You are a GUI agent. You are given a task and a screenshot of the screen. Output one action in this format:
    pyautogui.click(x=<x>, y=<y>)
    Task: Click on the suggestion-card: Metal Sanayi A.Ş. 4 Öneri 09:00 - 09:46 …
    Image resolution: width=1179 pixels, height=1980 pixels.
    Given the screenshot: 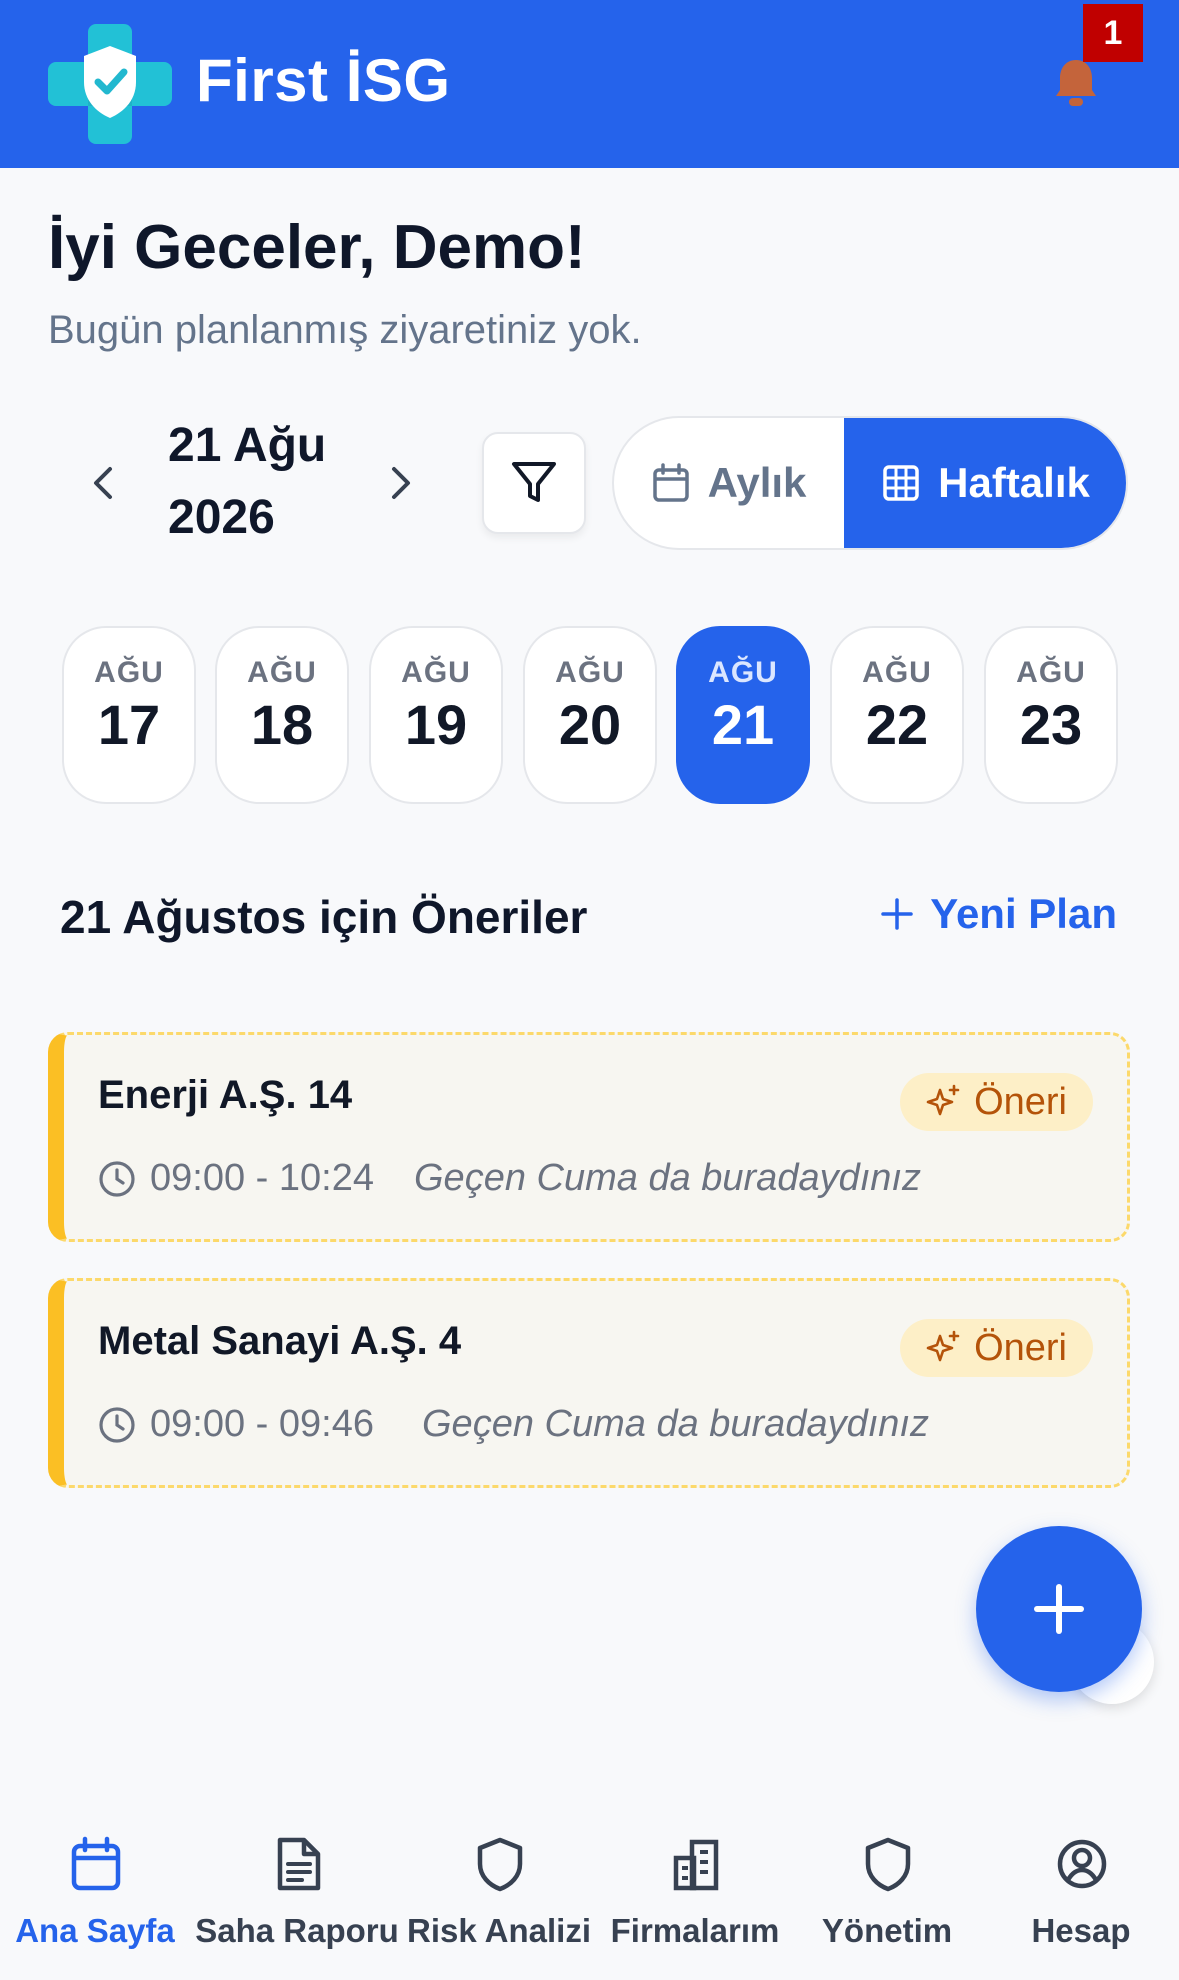 What is the action you would take?
    pyautogui.click(x=589, y=1383)
    